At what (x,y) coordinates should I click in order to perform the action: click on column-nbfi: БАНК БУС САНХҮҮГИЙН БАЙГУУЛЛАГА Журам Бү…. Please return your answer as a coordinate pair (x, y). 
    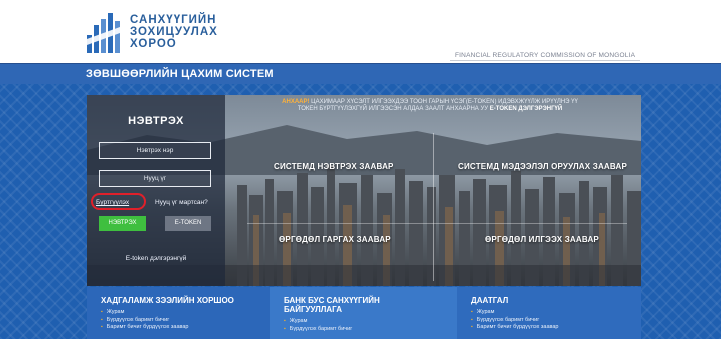
    Looking at the image, I should click on (363, 313).